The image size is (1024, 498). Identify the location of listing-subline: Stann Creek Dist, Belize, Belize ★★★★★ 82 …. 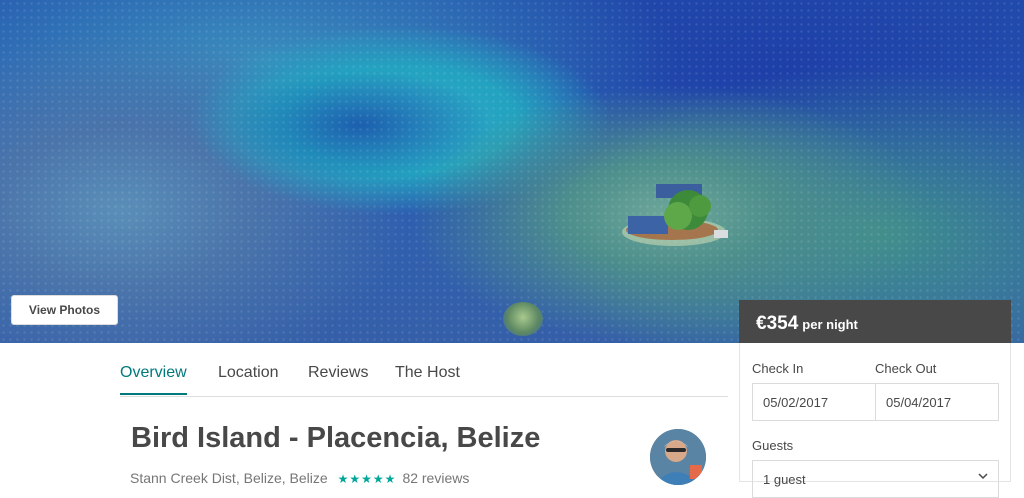
(299, 478).